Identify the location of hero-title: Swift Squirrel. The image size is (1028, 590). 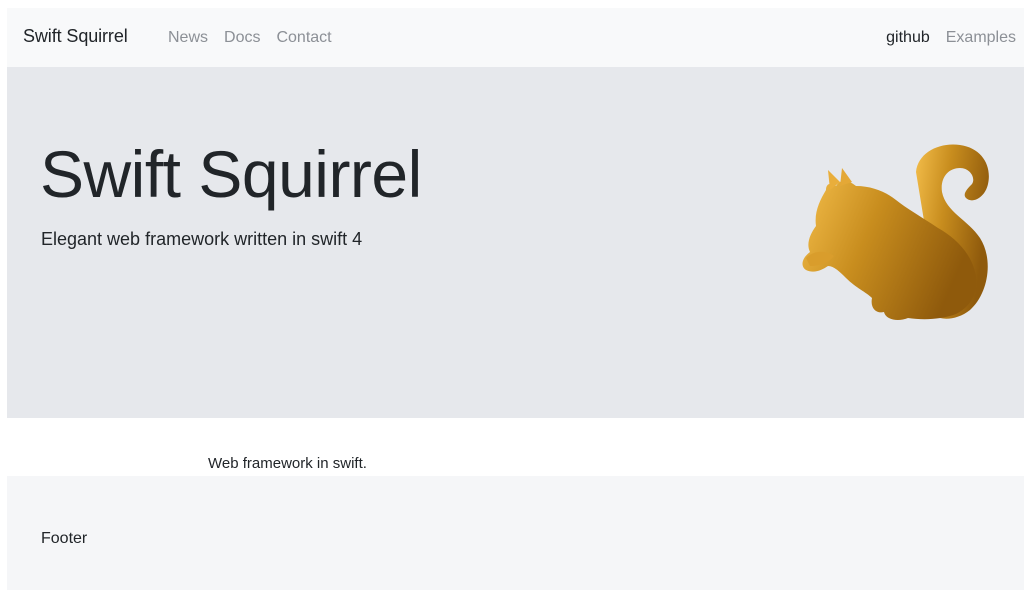
(231, 174).